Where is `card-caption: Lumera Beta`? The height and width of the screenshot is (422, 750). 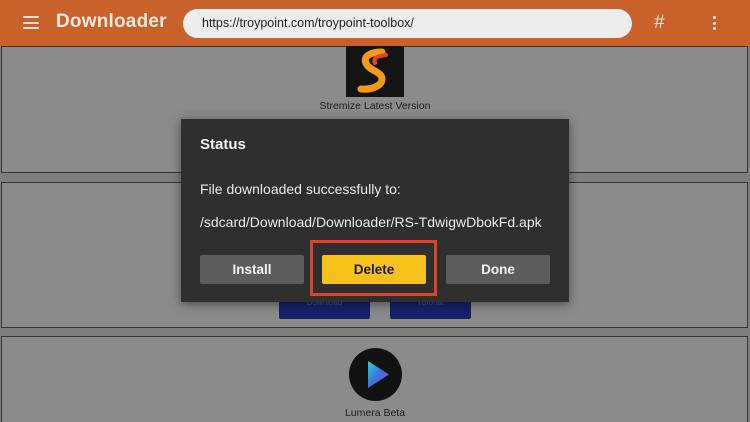 card-caption: Lumera Beta is located at coordinates (375, 413).